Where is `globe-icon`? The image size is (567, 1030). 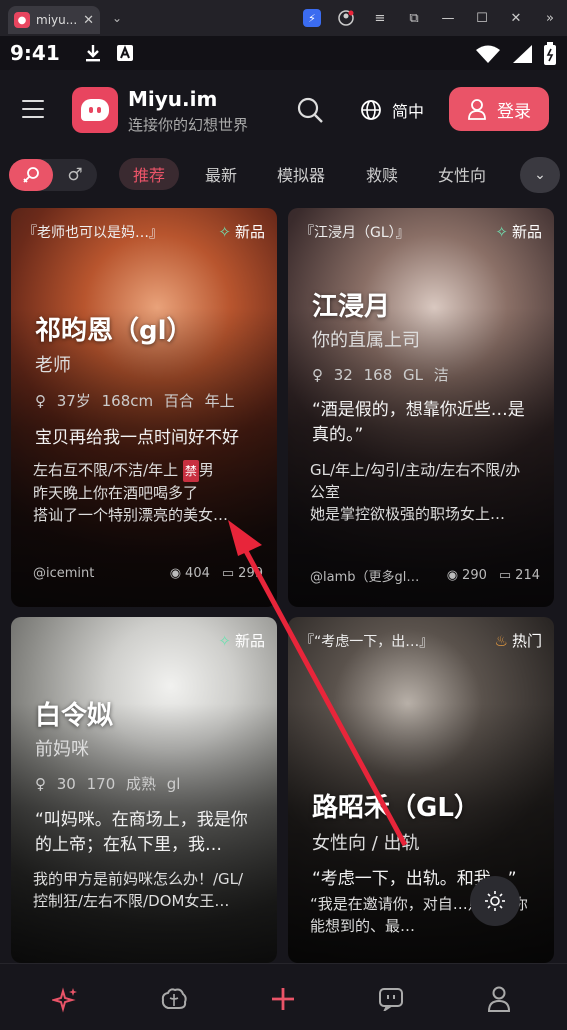
globe-icon is located at coordinates (371, 110).